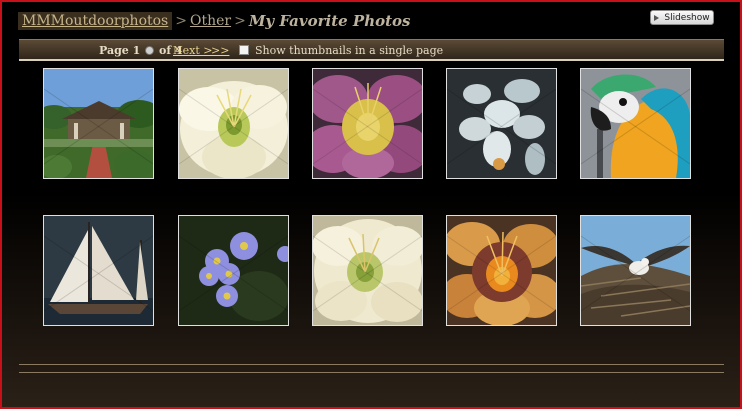 The width and height of the screenshot is (742, 409). I want to click on photo-macaw, so click(635, 123).